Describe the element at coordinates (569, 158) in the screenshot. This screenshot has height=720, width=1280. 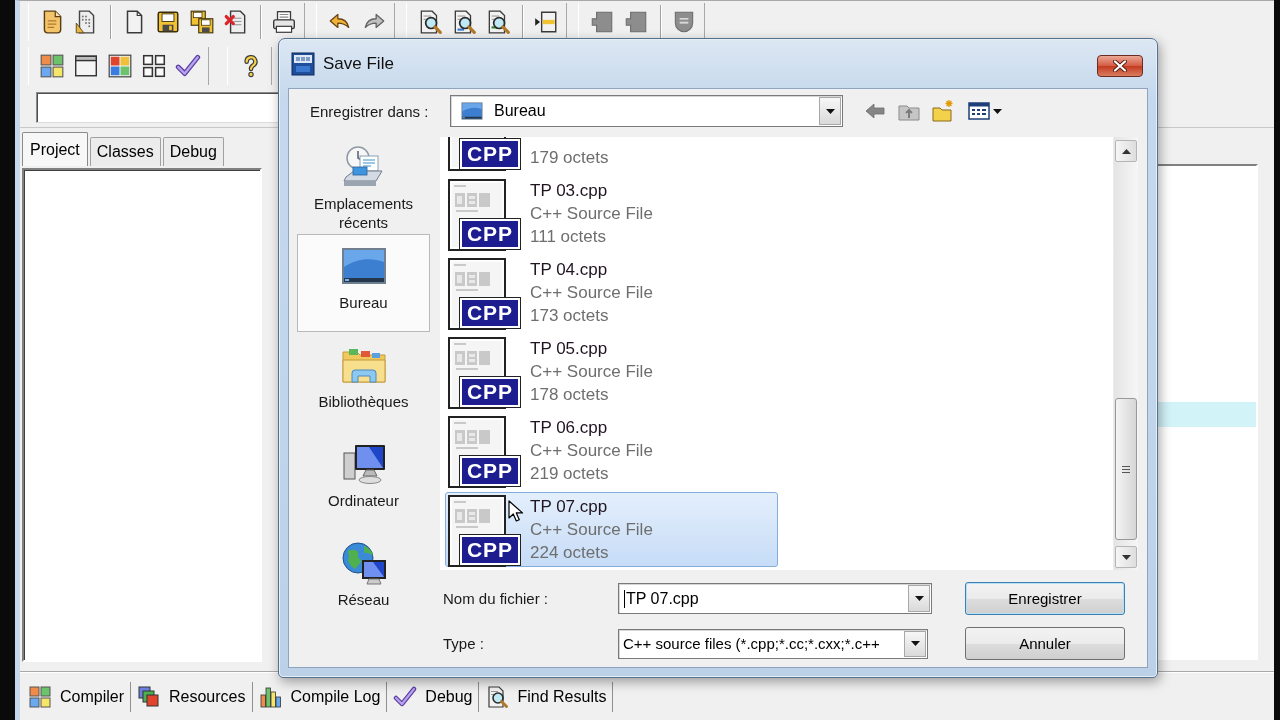
I see `file-size: 179 octets` at that location.